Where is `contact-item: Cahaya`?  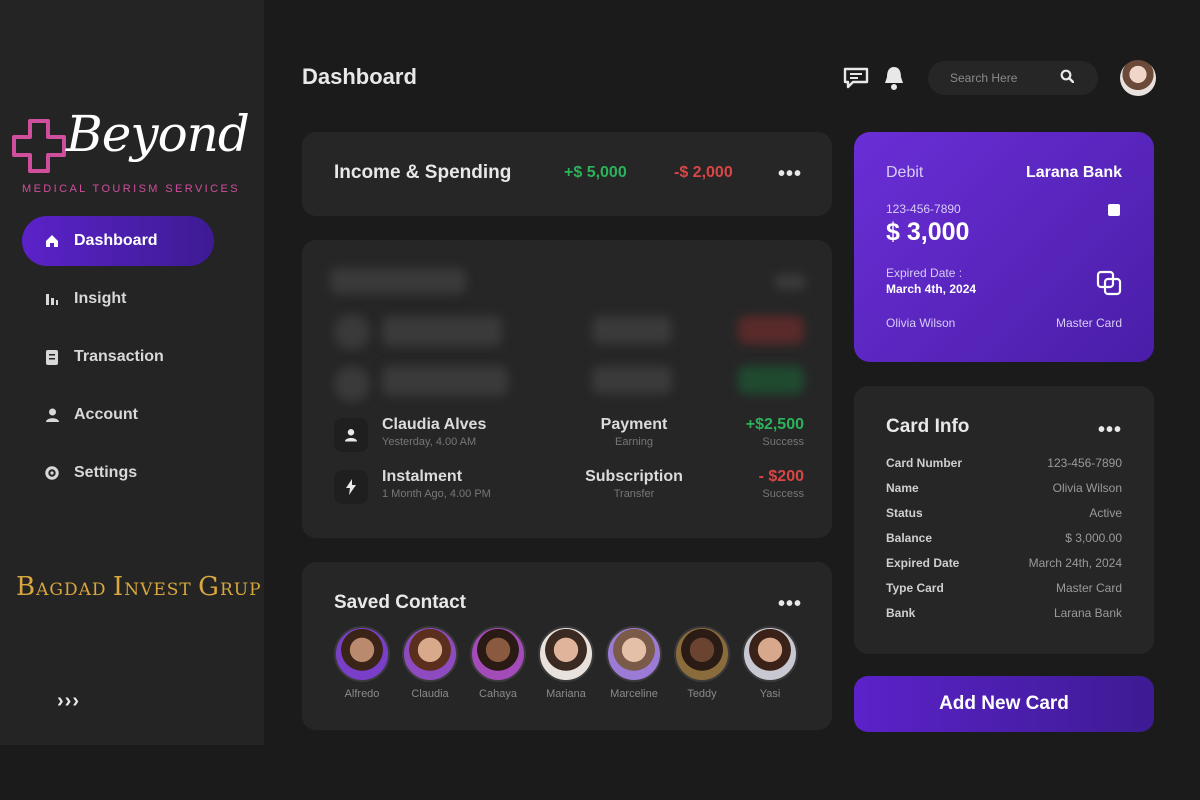 contact-item: Cahaya is located at coordinates (498, 663).